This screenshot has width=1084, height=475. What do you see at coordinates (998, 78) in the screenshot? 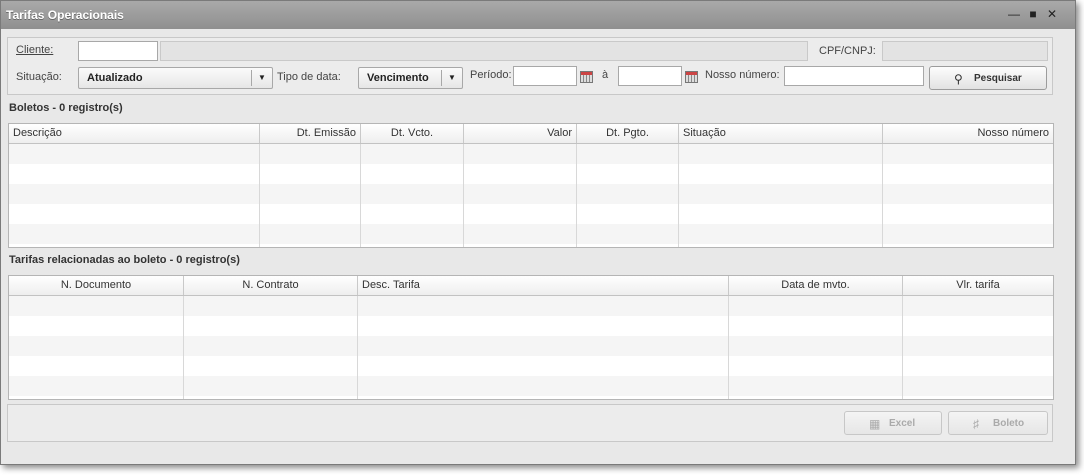
I see `pesquisar-label: Pesquisar` at bounding box center [998, 78].